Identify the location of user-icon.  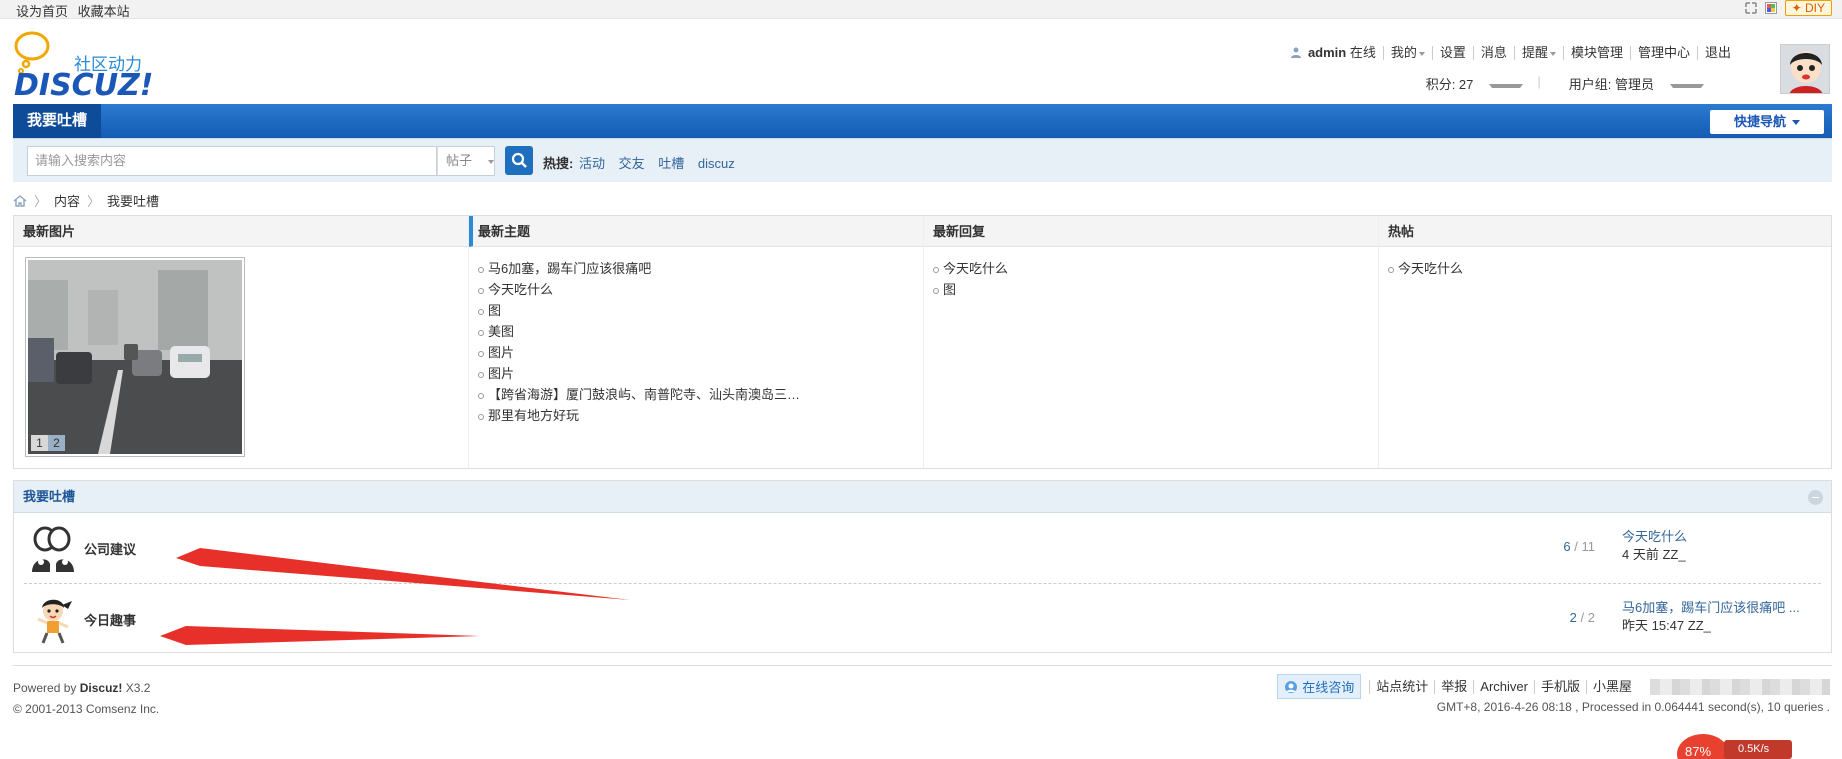
(1296, 52).